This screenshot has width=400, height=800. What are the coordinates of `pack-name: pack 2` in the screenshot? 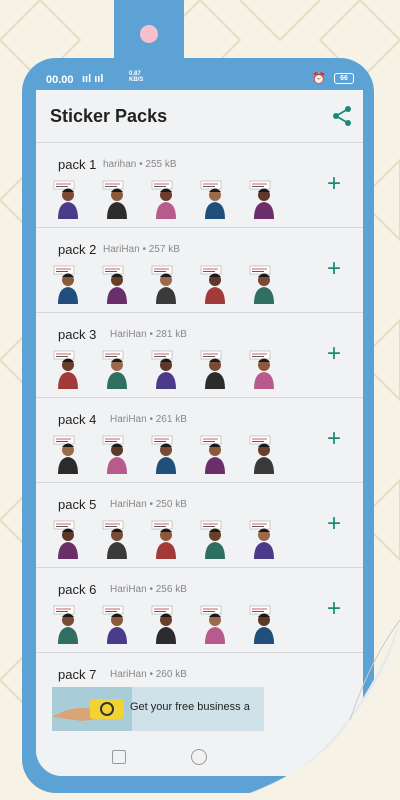 It's located at (77, 249).